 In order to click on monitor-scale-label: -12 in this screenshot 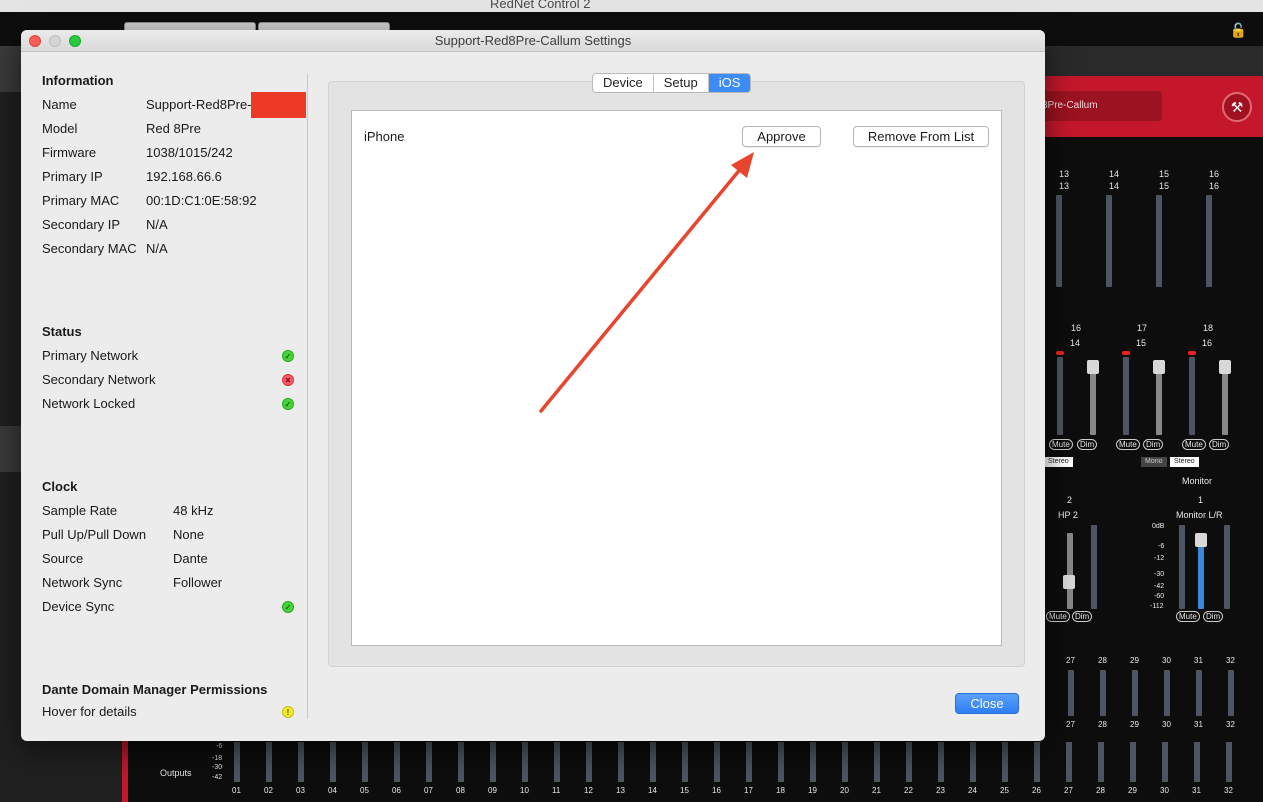, I will do `click(1159, 558)`.